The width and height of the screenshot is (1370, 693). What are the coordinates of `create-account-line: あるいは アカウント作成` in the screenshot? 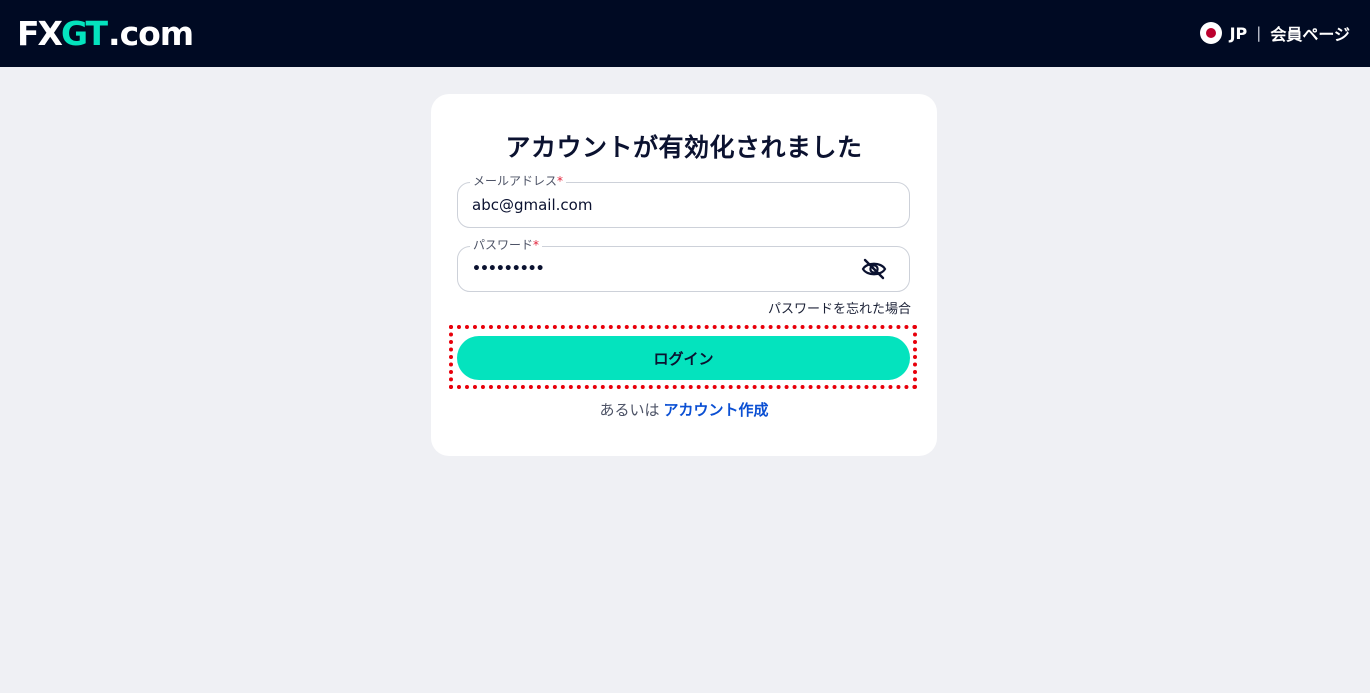 It's located at (684, 409).